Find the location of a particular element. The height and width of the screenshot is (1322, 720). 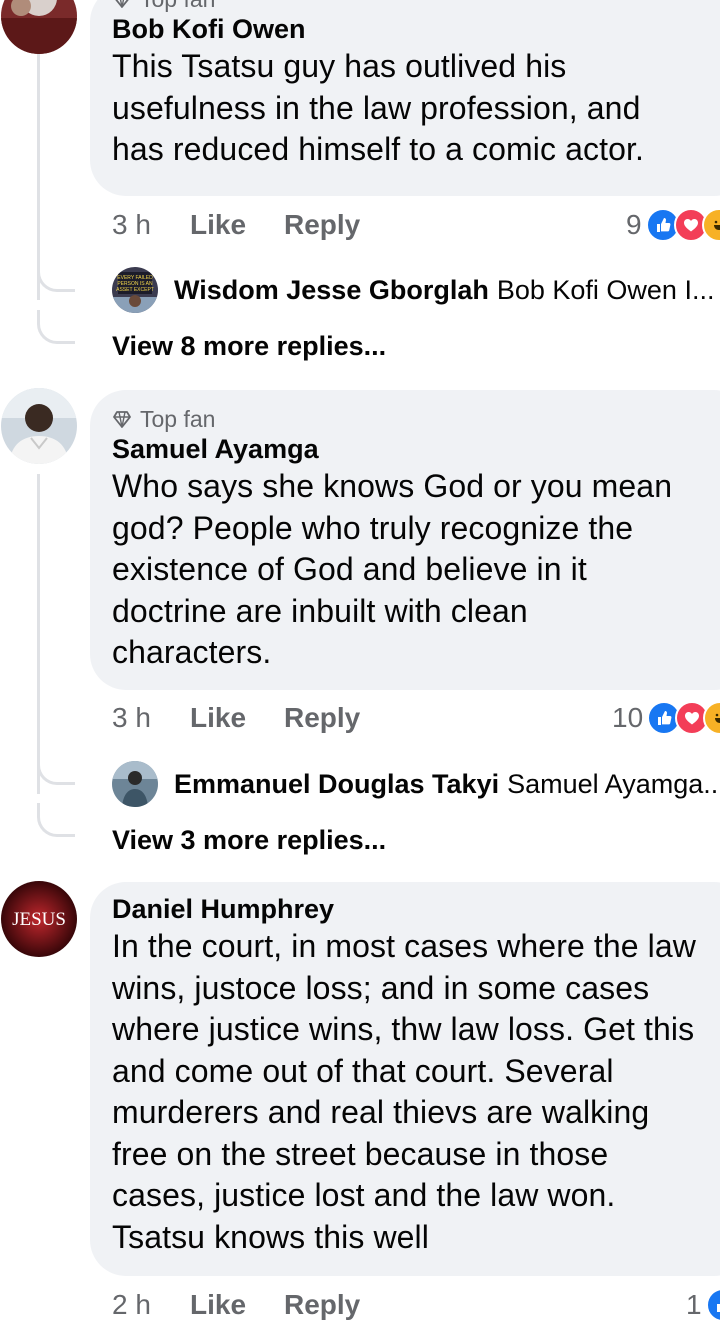

comment-time: 2 h is located at coordinates (151, 1305).